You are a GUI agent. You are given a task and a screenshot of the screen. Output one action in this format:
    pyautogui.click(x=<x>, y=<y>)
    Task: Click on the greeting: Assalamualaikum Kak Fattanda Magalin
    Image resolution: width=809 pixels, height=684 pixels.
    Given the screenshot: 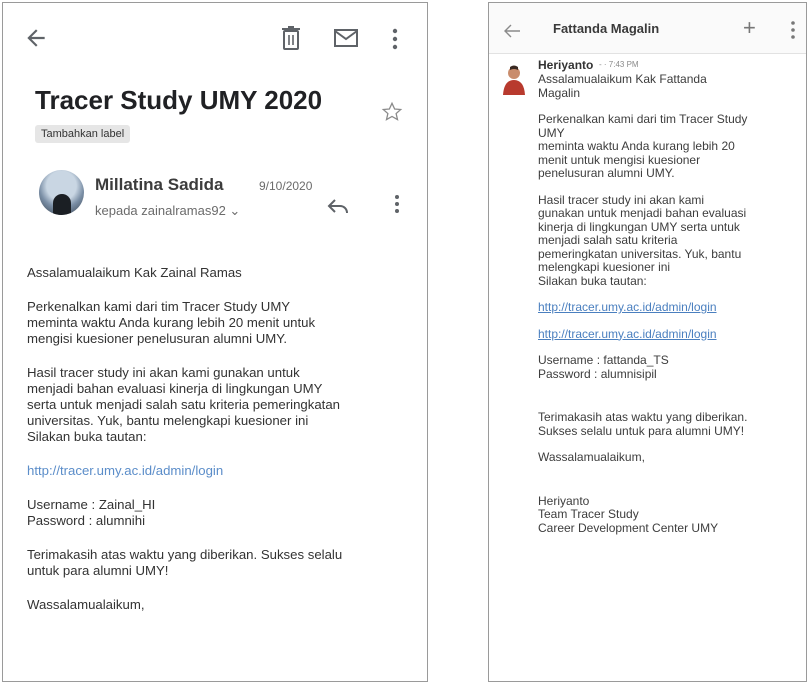 What is the action you would take?
    pyautogui.click(x=622, y=86)
    